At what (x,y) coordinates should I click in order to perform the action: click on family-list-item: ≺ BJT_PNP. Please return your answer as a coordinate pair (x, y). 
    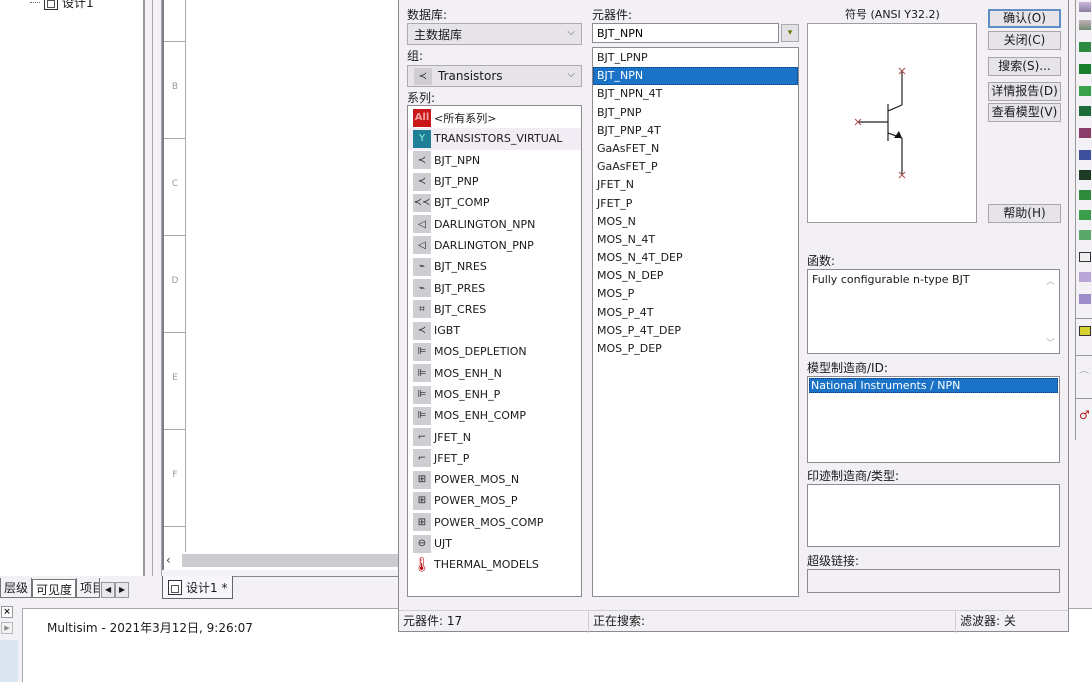
    Looking at the image, I should click on (494, 181).